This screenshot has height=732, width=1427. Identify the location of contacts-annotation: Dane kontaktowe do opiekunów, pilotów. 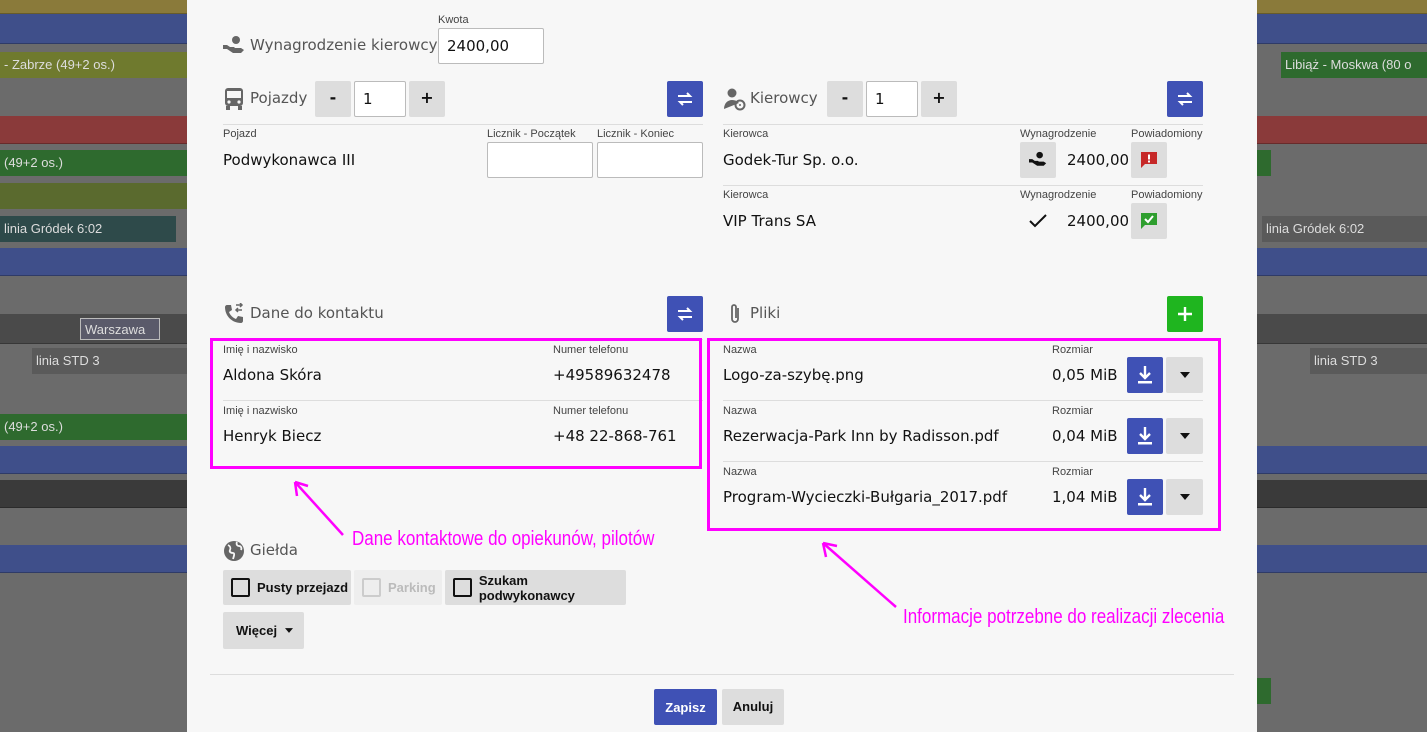
(503, 539).